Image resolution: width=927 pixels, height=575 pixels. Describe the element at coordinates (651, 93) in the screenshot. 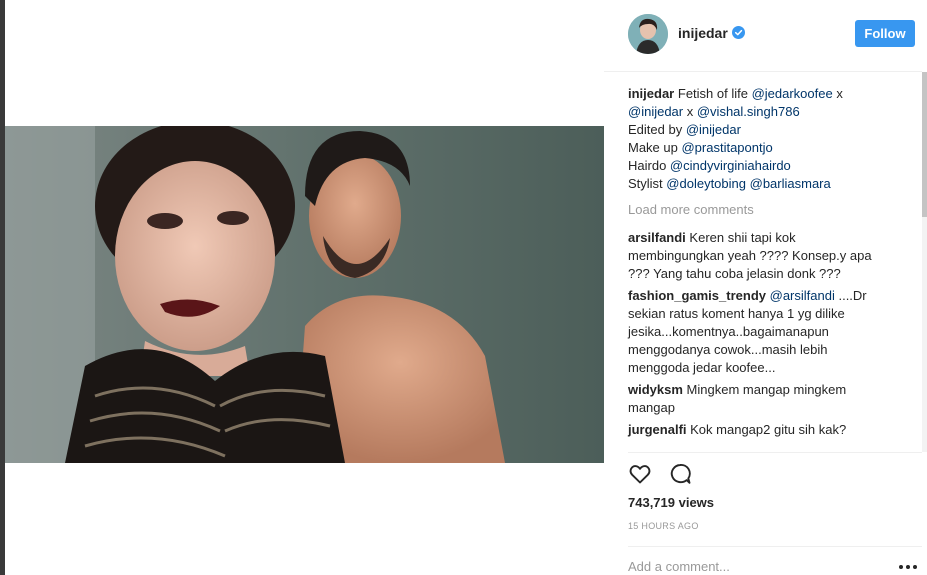

I see `comment-author: inijedar` at that location.